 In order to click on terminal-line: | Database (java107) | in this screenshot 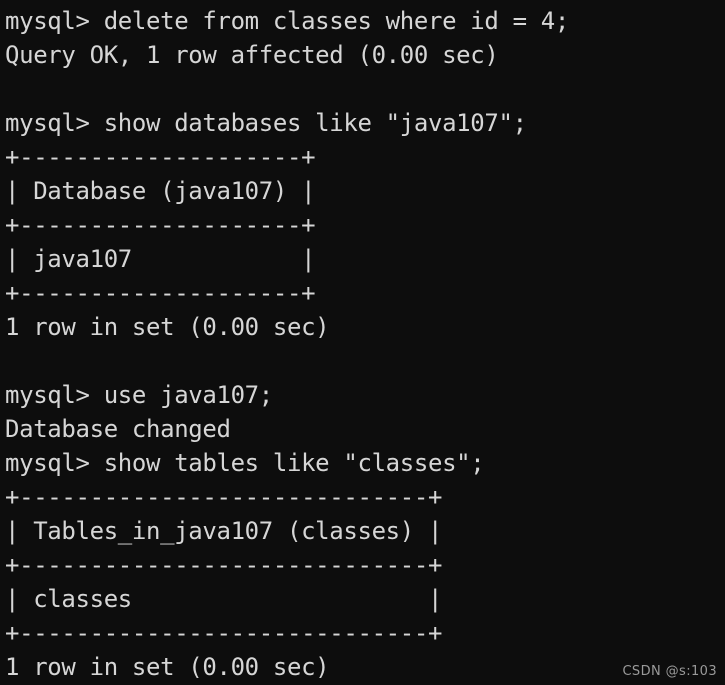, I will do `click(160, 191)`.